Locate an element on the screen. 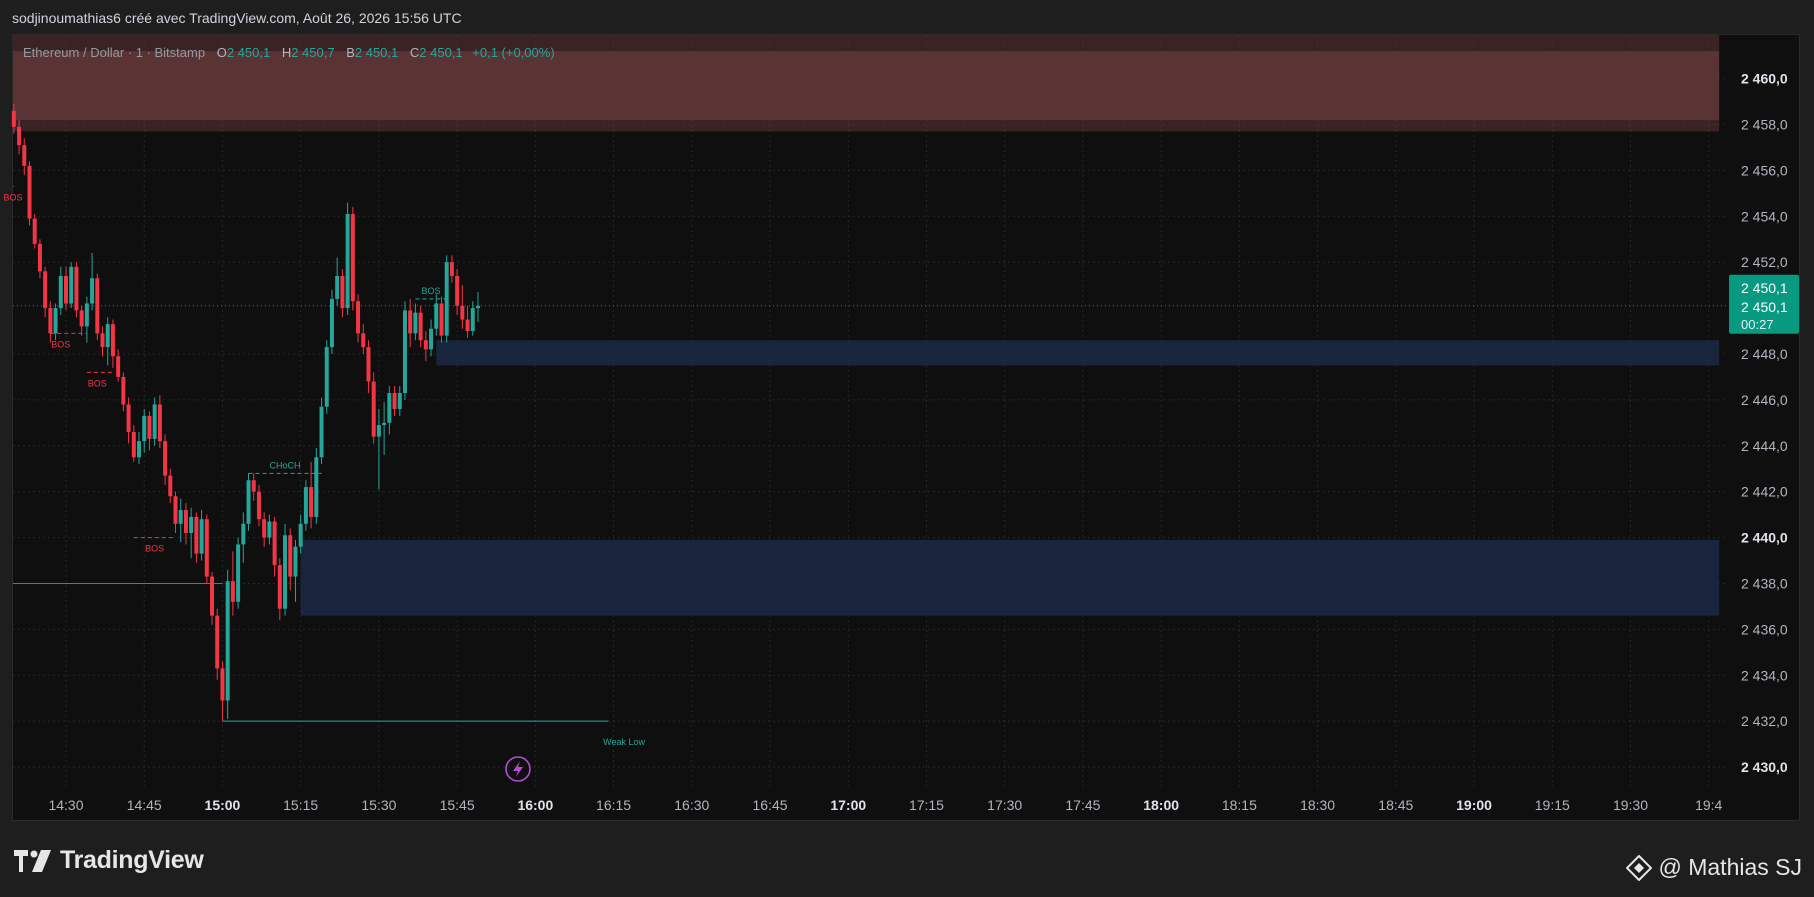 This screenshot has width=1814, height=897. low-label: B is located at coordinates (350, 52).